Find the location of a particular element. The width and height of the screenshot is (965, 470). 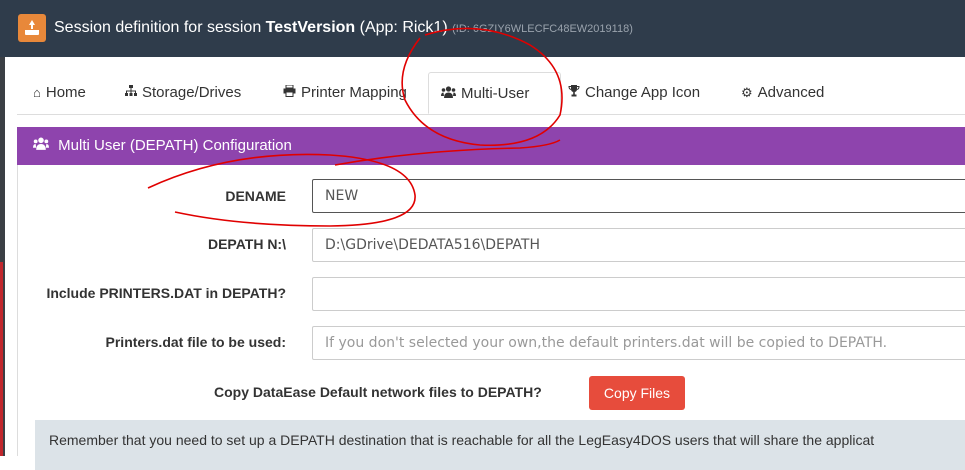

tab-storage-drives: Storage/Drives is located at coordinates (183, 93).